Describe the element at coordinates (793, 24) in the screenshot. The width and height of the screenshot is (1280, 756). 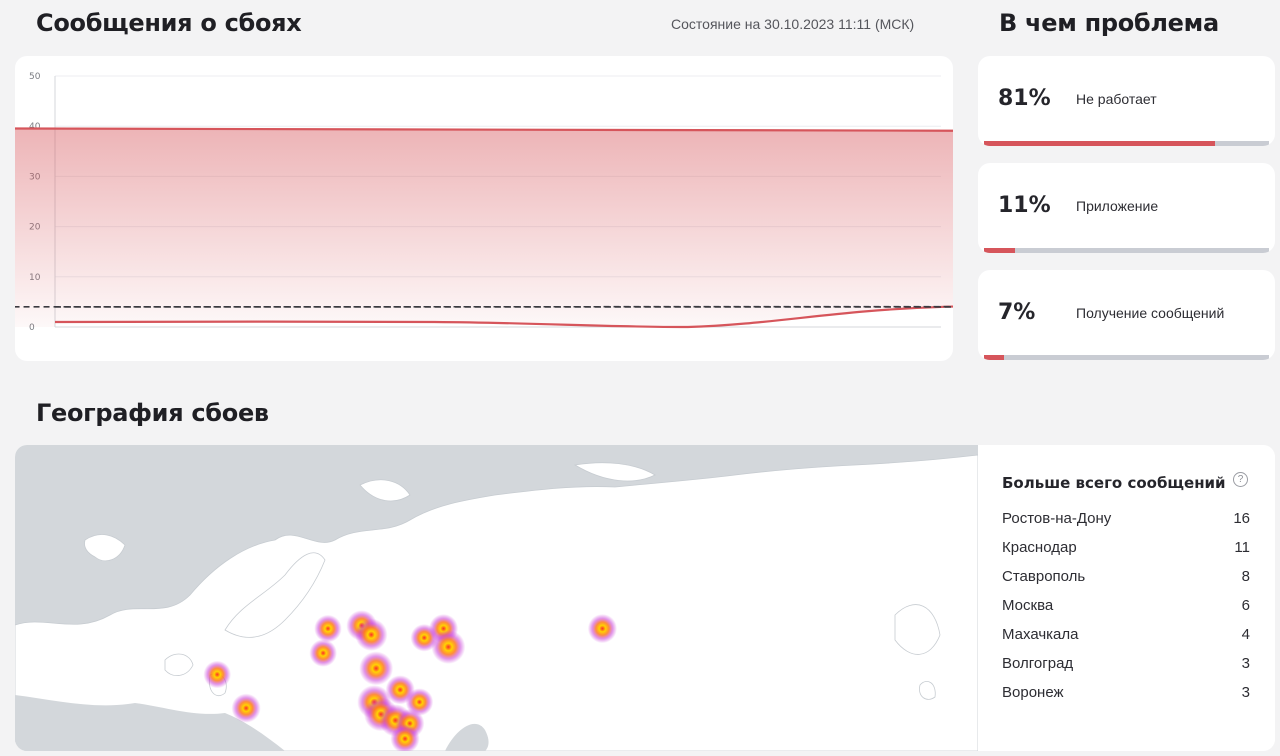
I see `status-timestamp: Состояние на 30.10.2023 11:11 (МСК)` at that location.